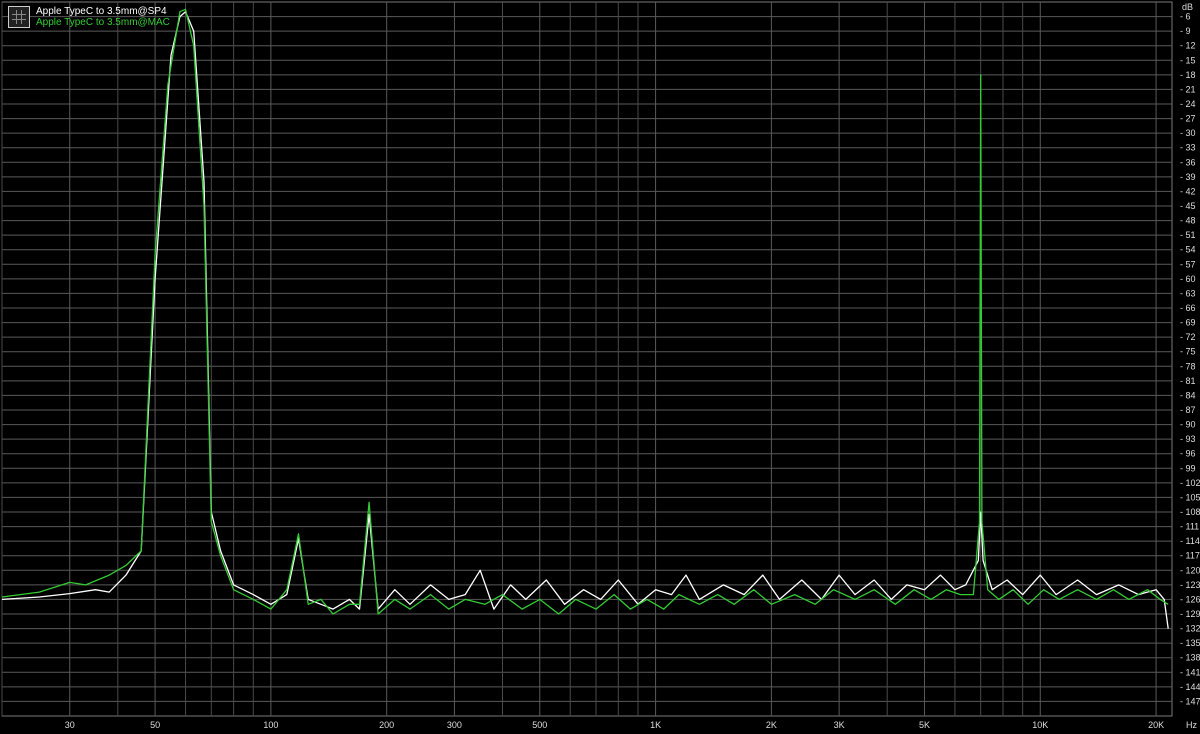 The width and height of the screenshot is (1200, 734). Describe the element at coordinates (1190, 483) in the screenshot. I see `y-tick-label: - 102` at that location.